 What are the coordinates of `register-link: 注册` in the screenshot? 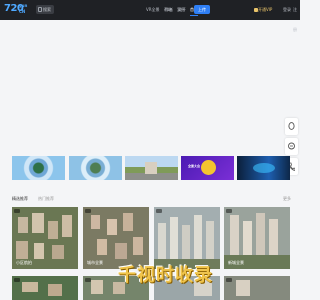 It's located at (296, 16).